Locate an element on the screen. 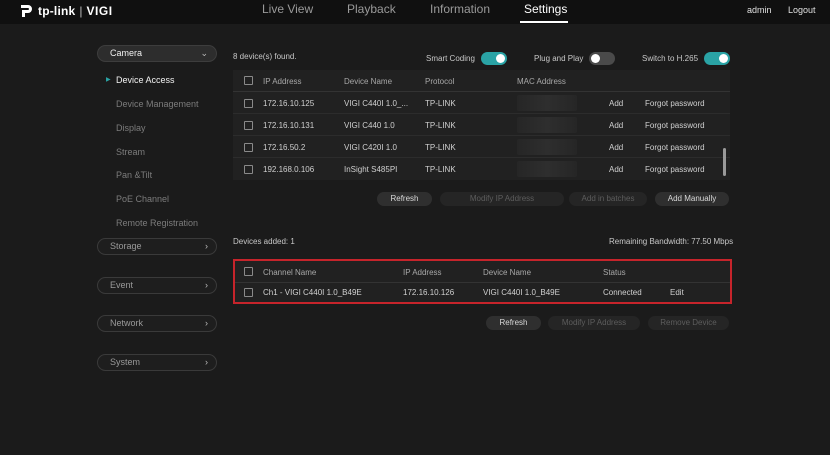 Image resolution: width=830 pixels, height=455 pixels. highlight-box is located at coordinates (482, 281).